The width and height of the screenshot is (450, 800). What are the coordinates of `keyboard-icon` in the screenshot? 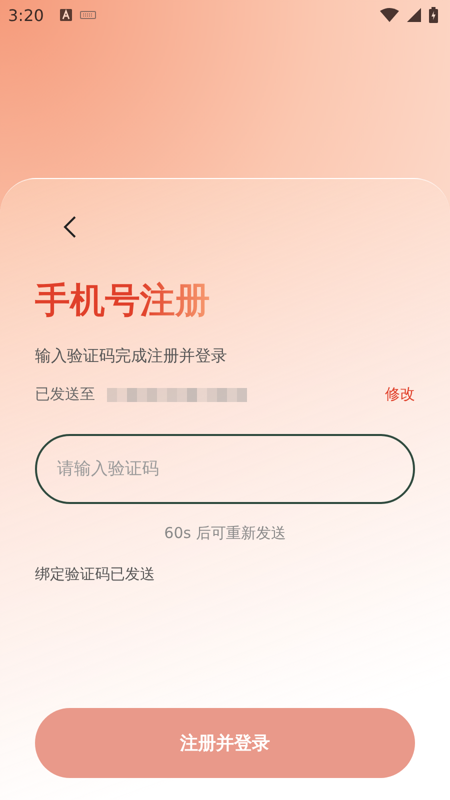 It's located at (88, 15).